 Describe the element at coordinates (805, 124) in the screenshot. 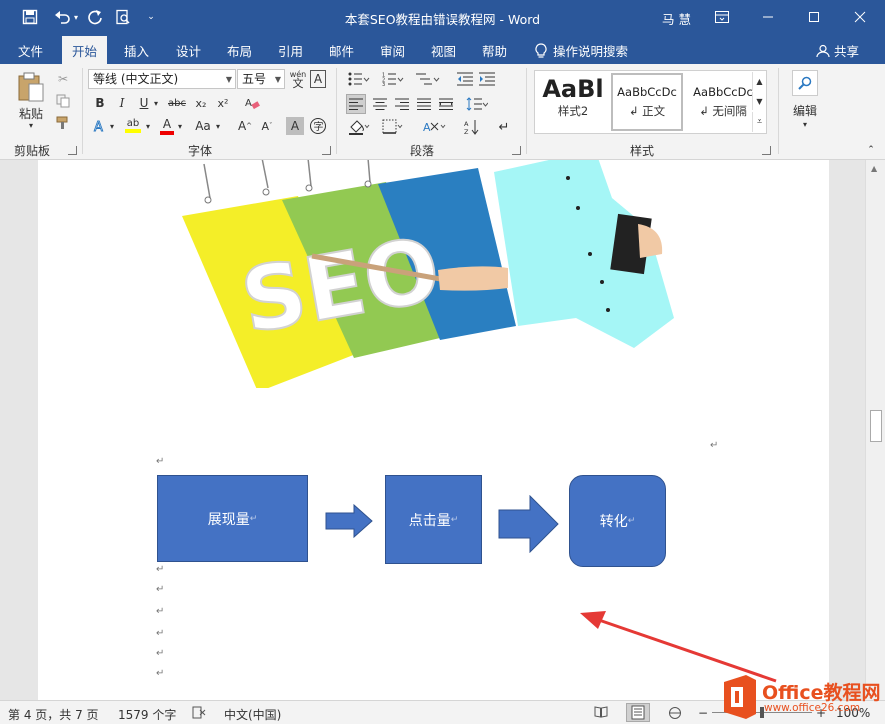

I see `editing-dropdown-icon: ▾` at that location.